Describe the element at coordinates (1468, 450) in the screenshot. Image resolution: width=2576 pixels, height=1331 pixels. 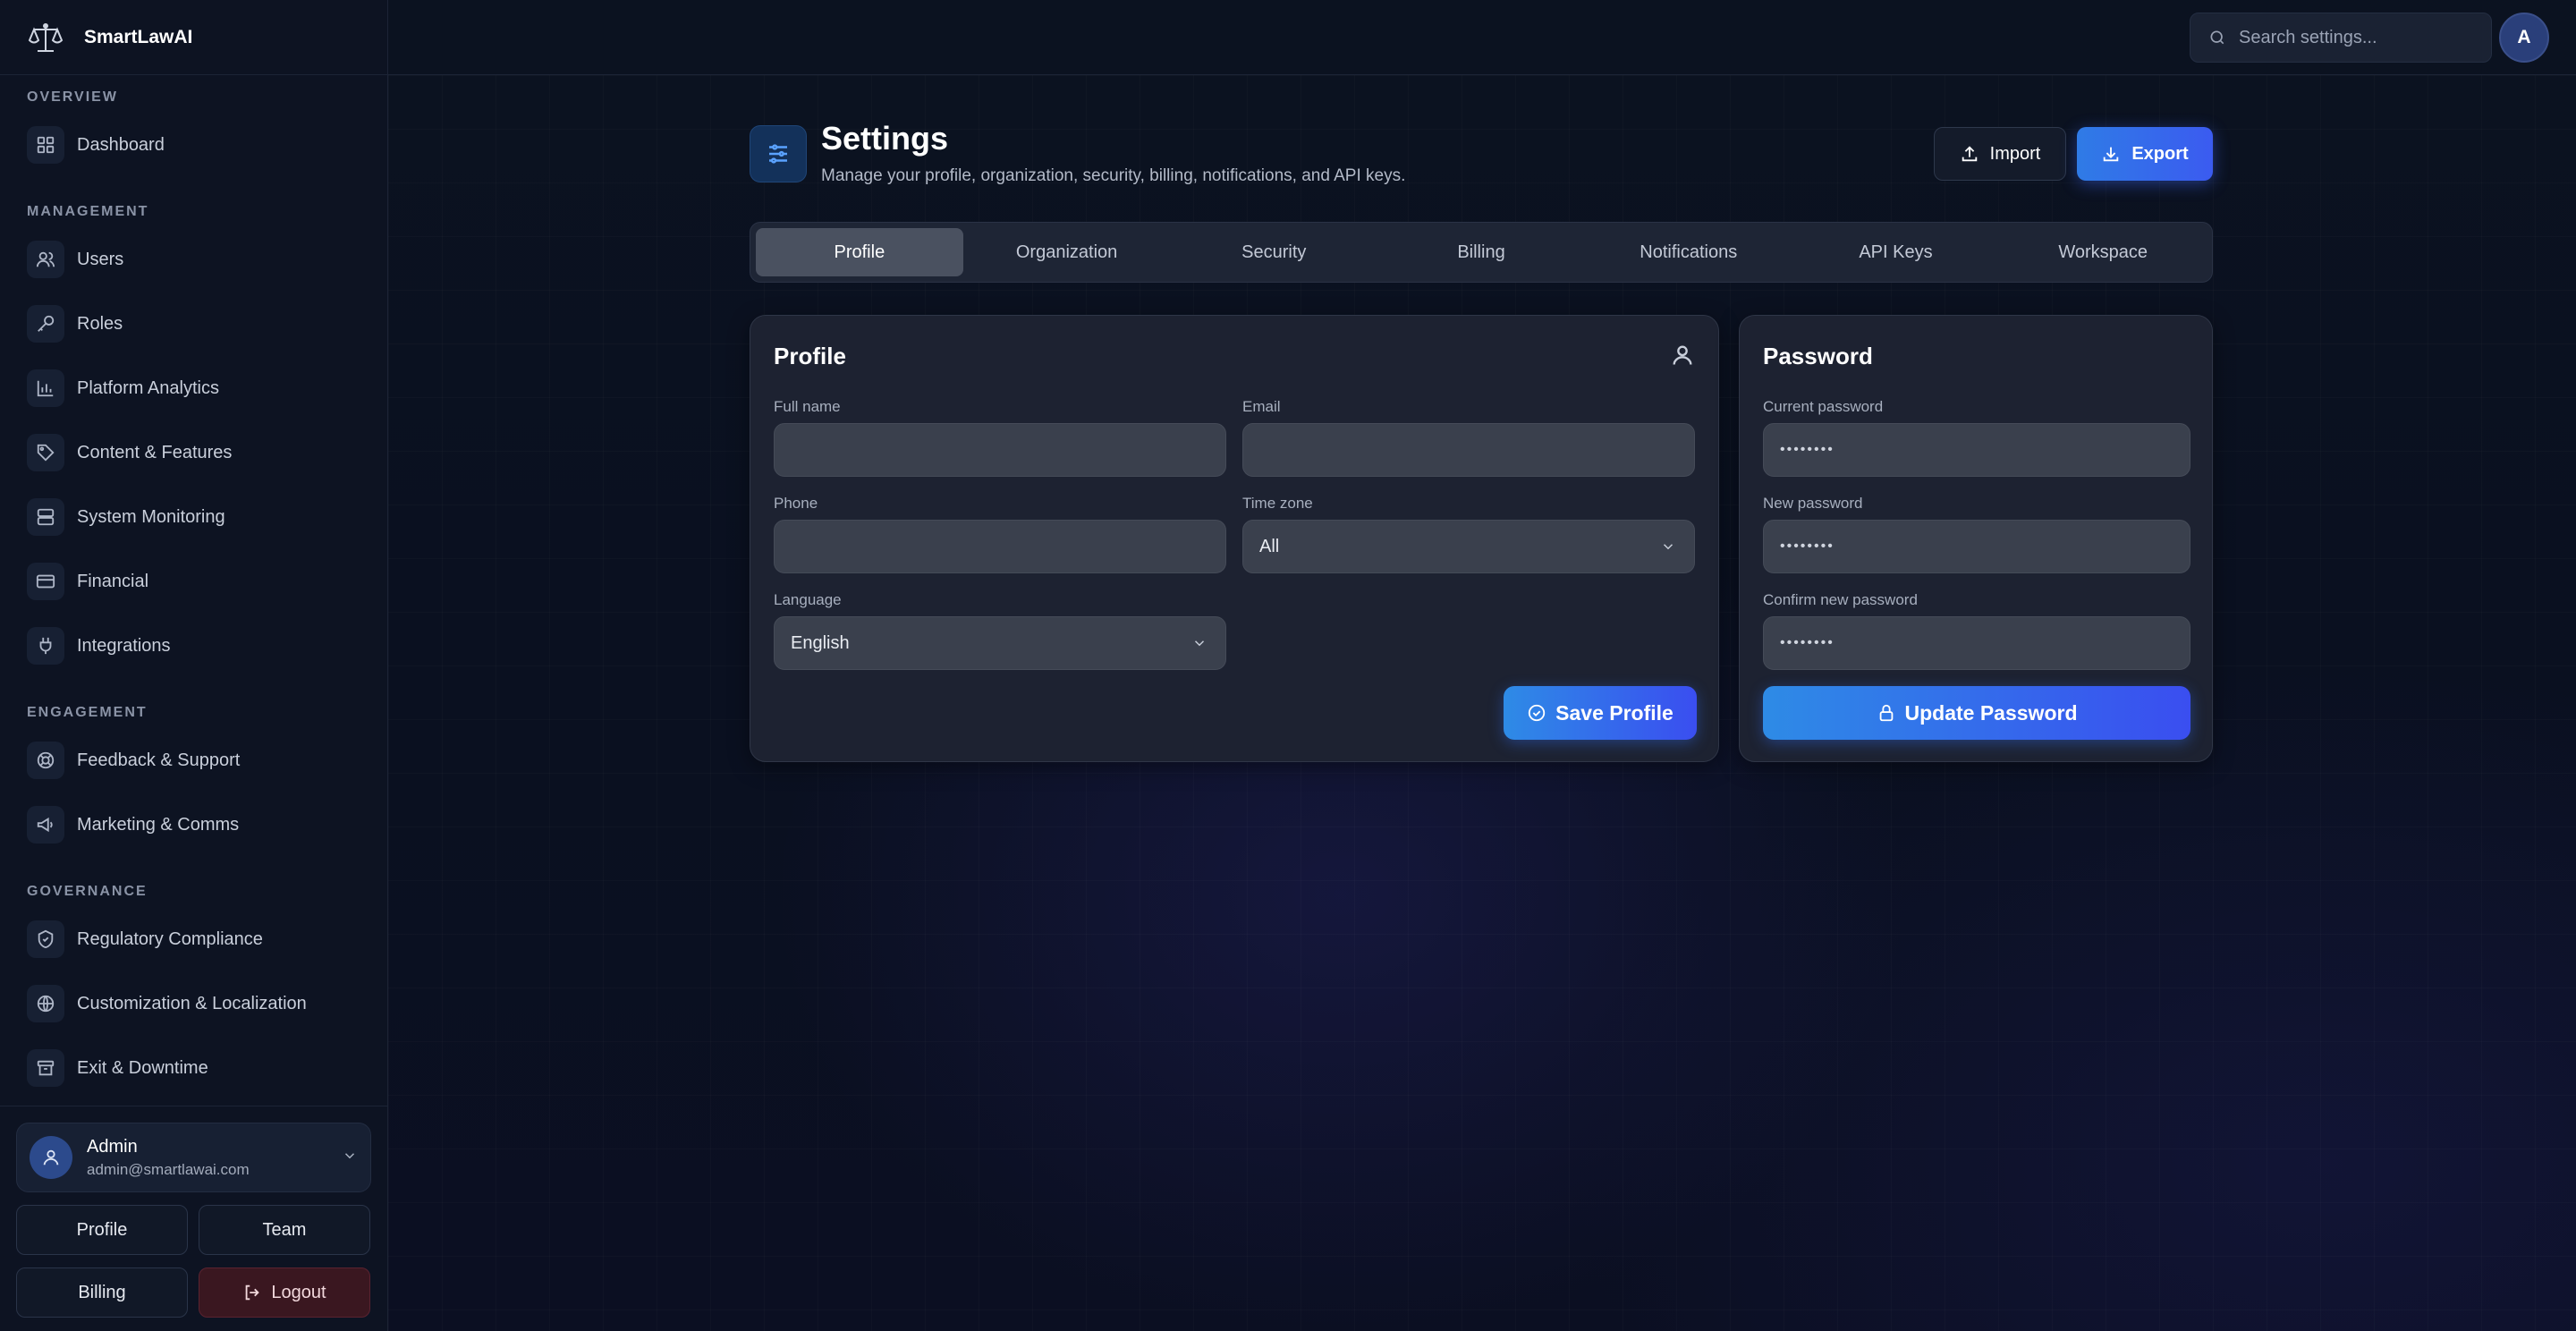
I see `email-field` at that location.